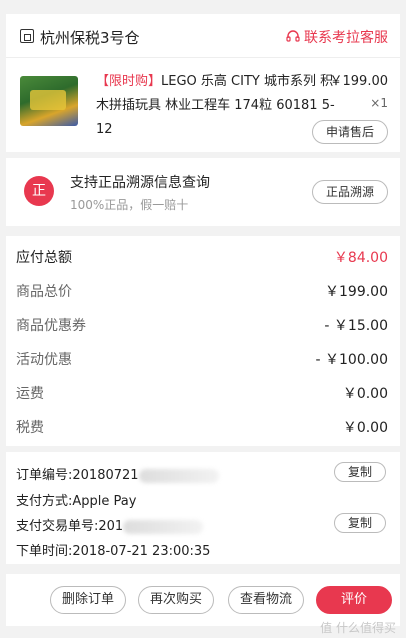 Image resolution: width=406 pixels, height=638 pixels. Describe the element at coordinates (203, 357) in the screenshot. I see `row-promotion: 活动优惠 - ￥100.00` at that location.